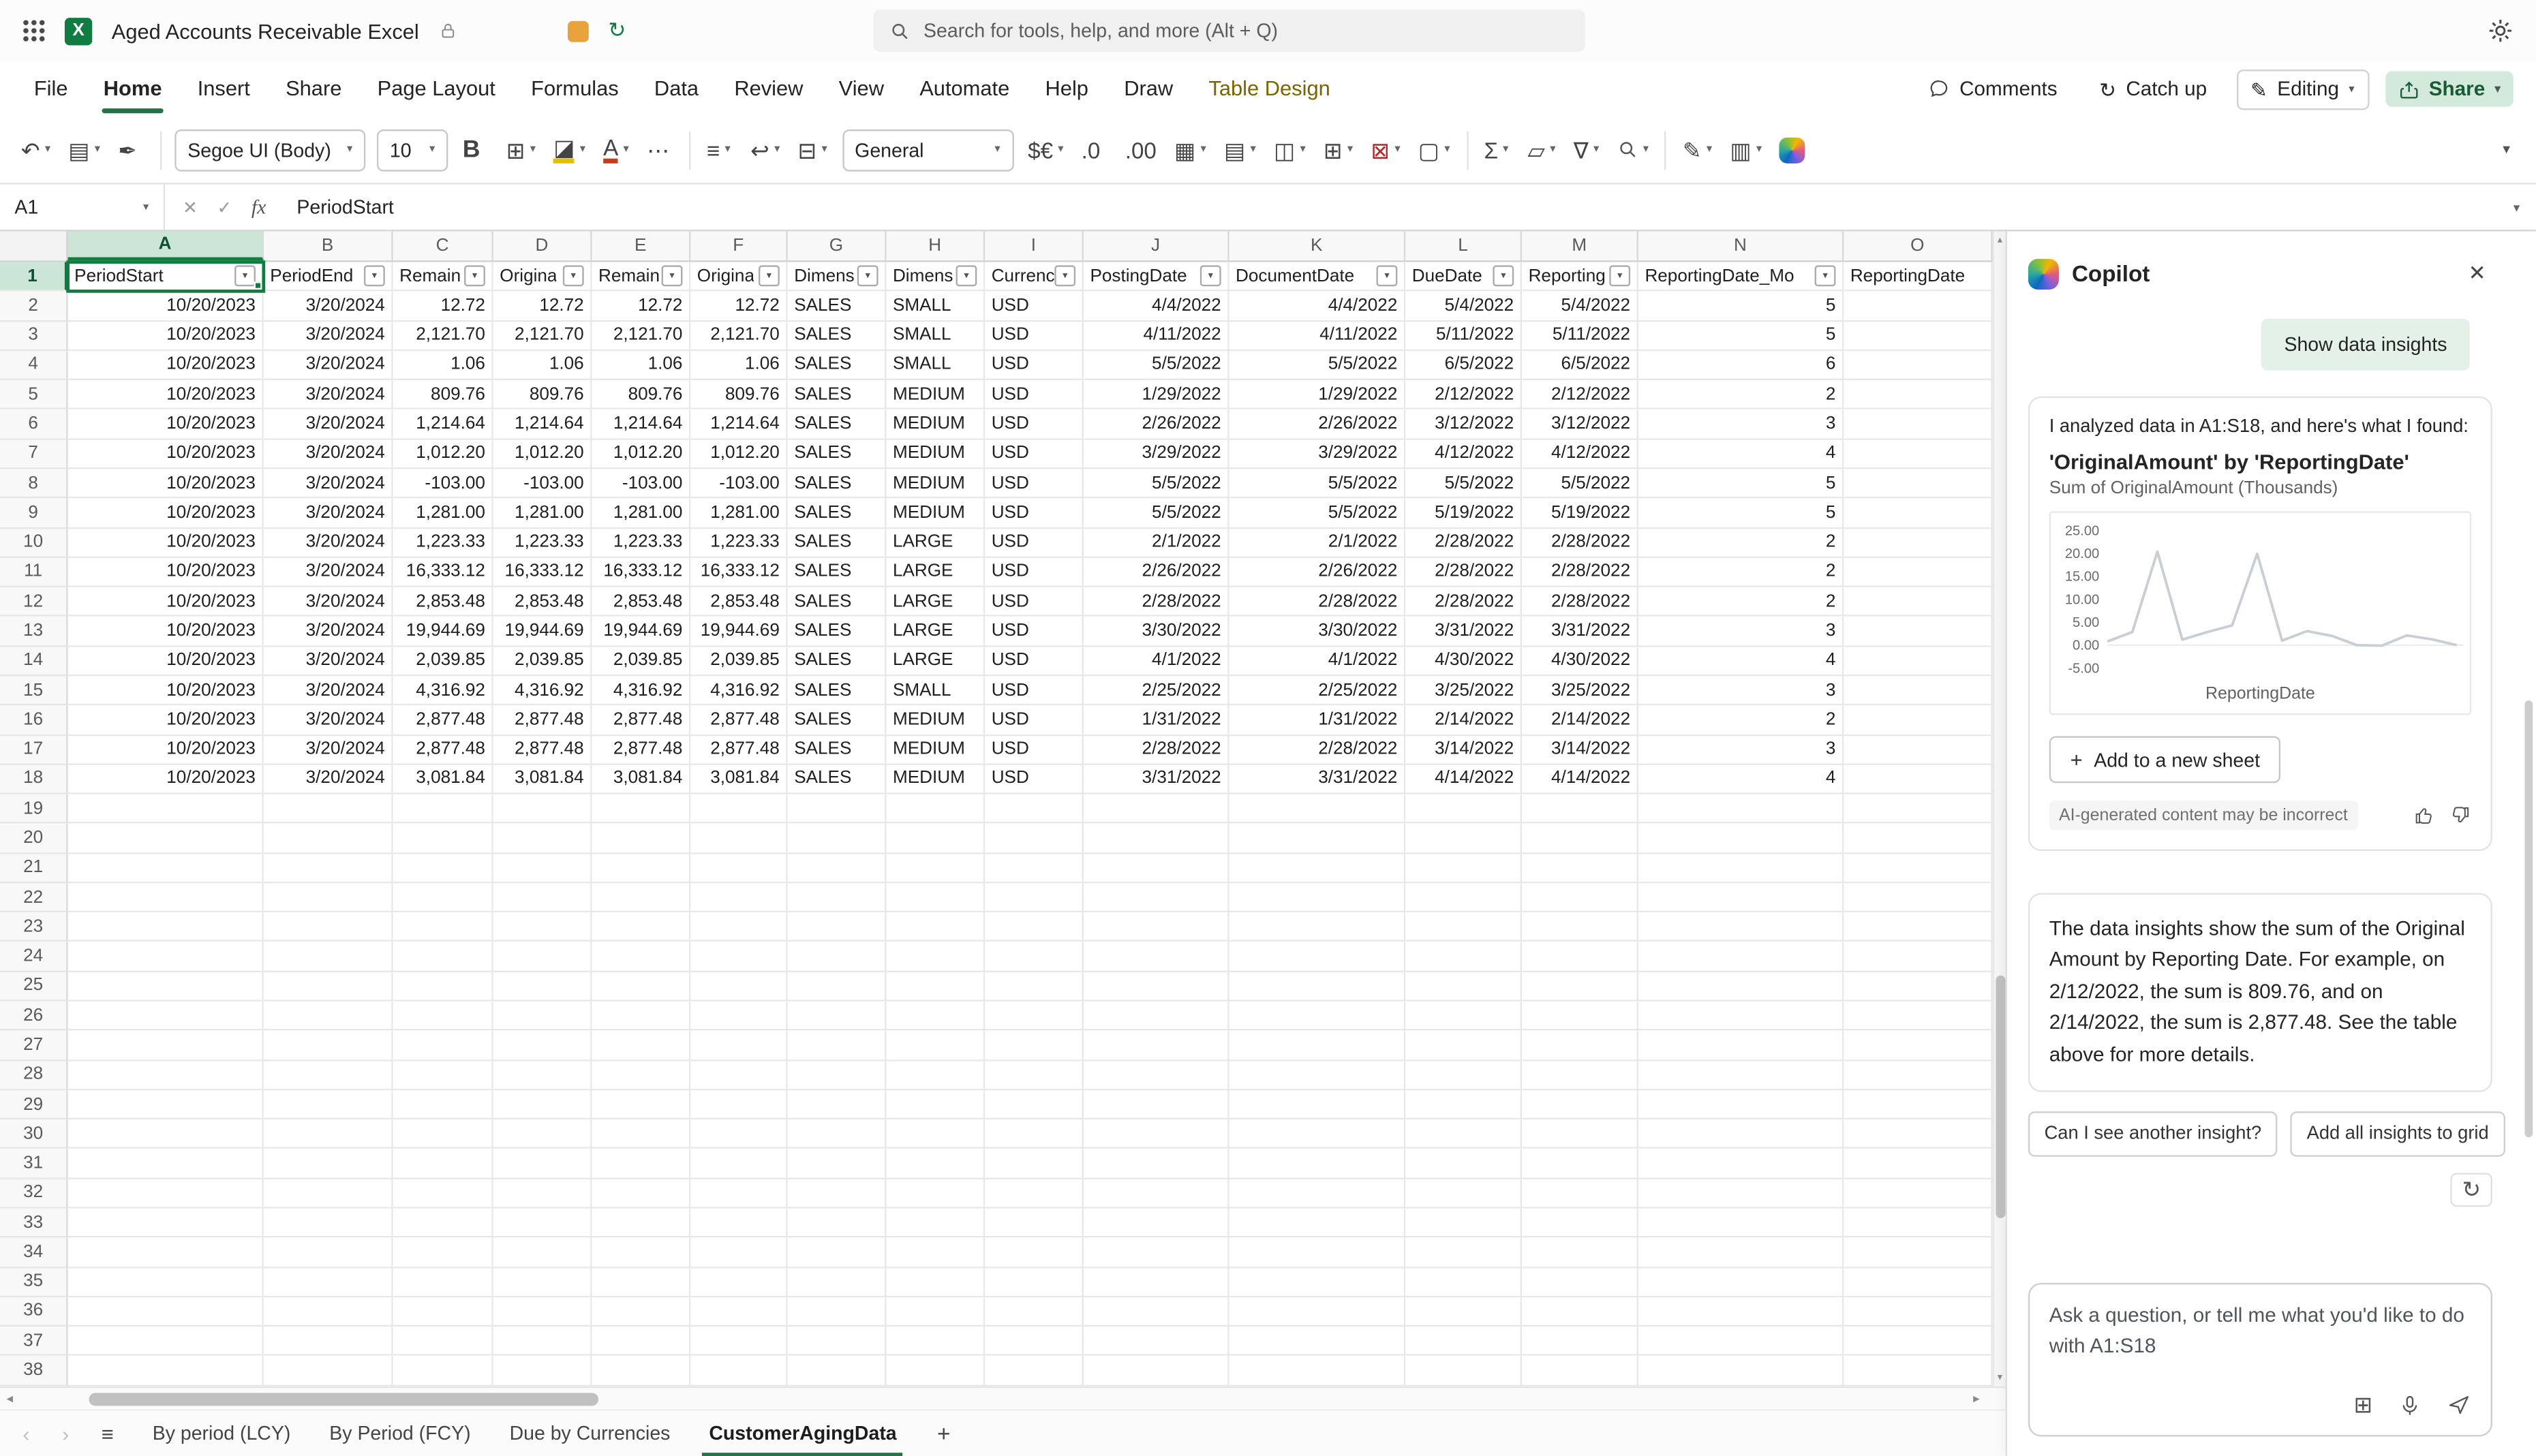 Image resolution: width=2536 pixels, height=1456 pixels. Describe the element at coordinates (739, 1075) in the screenshot. I see `cell-f28` at that location.